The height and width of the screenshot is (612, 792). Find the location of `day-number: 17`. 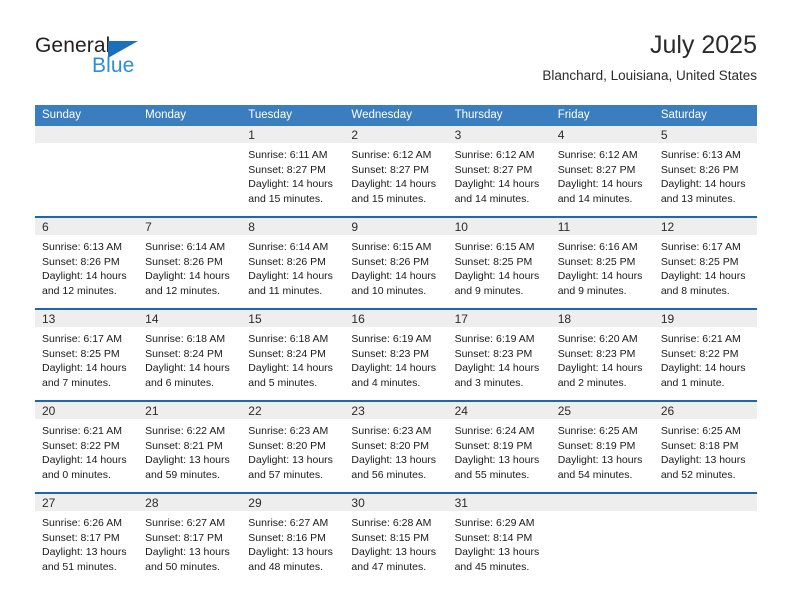

day-number: 17 is located at coordinates (461, 319).